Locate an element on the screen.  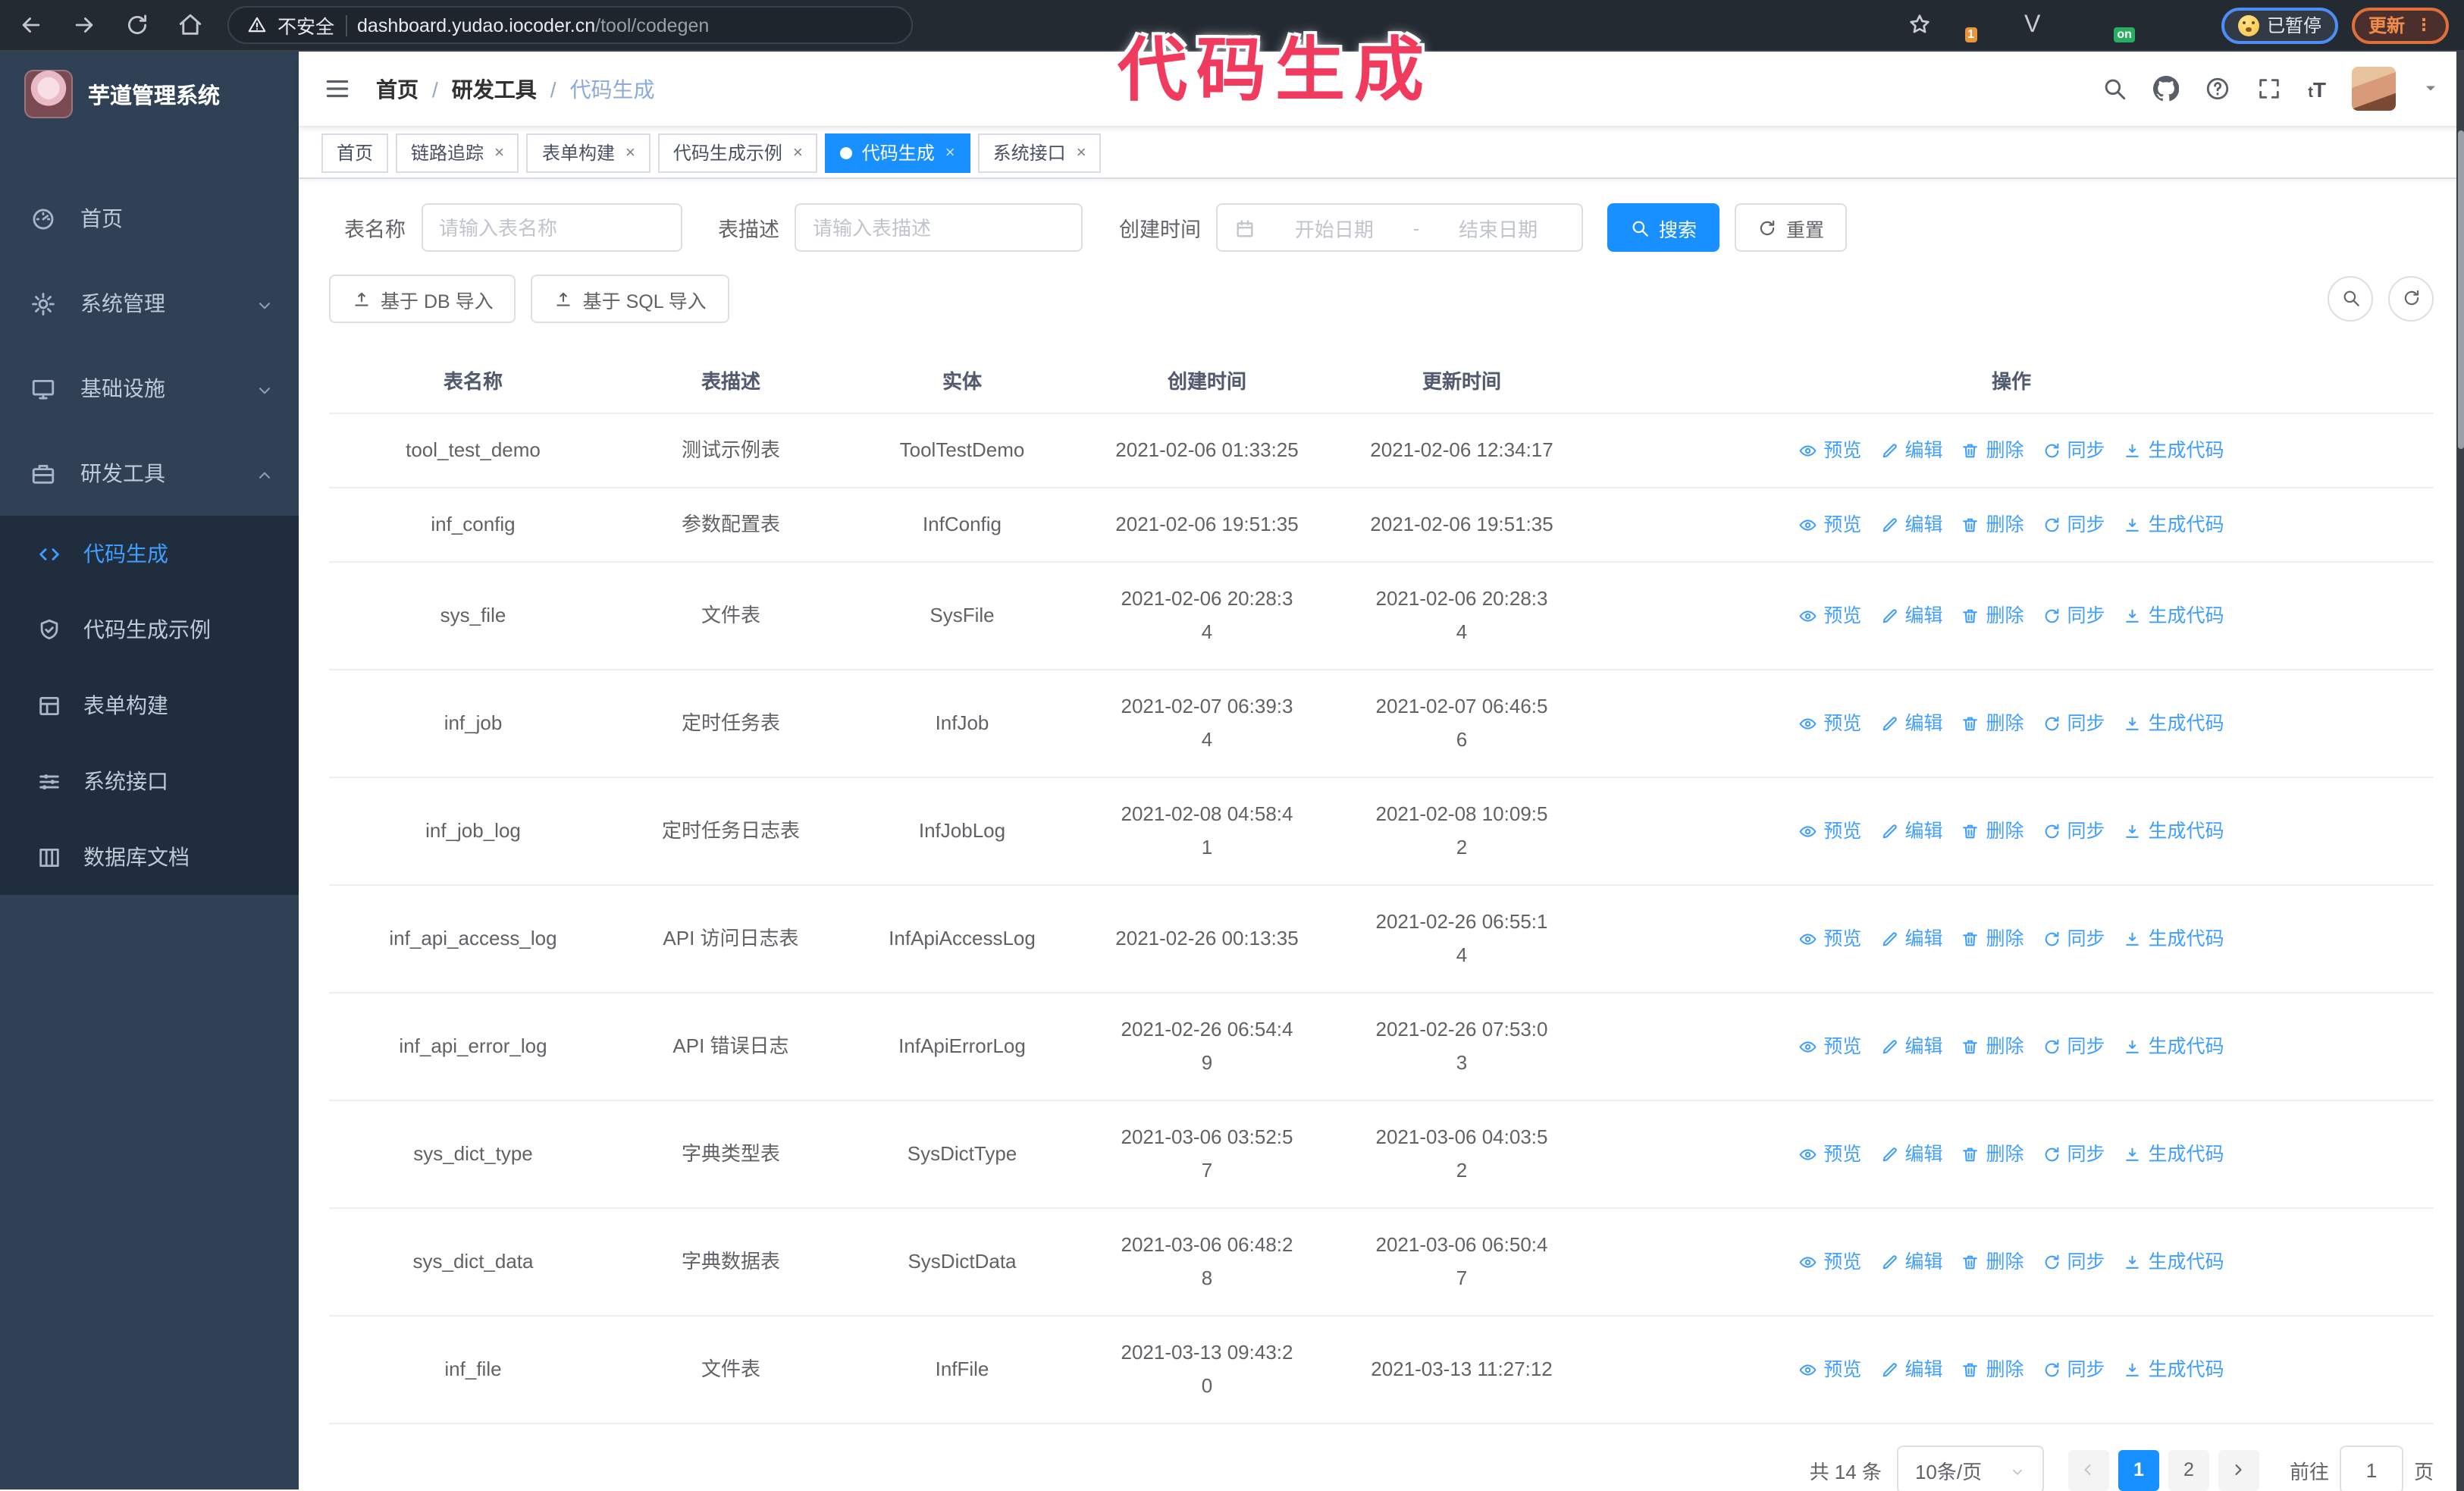
toggle-search-button is located at coordinates (2350, 299).